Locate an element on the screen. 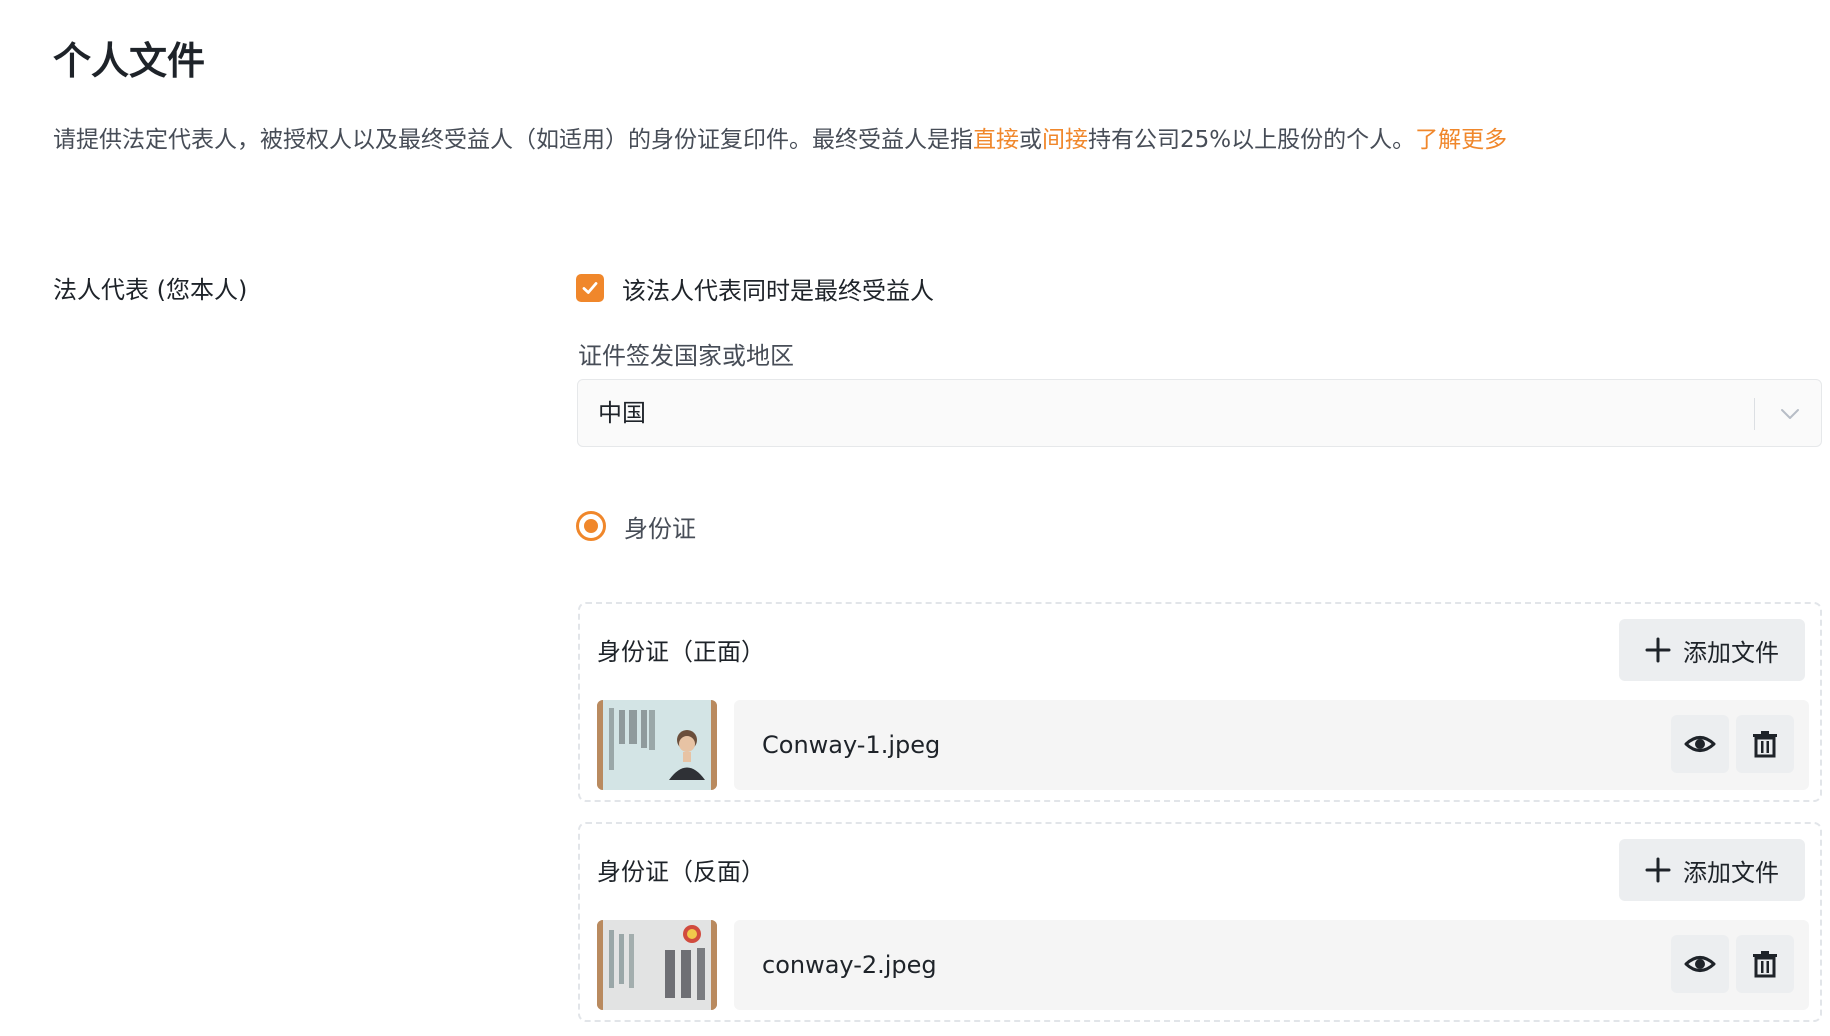 The height and width of the screenshot is (1036, 1830). radio-selected-dot is located at coordinates (591, 526).